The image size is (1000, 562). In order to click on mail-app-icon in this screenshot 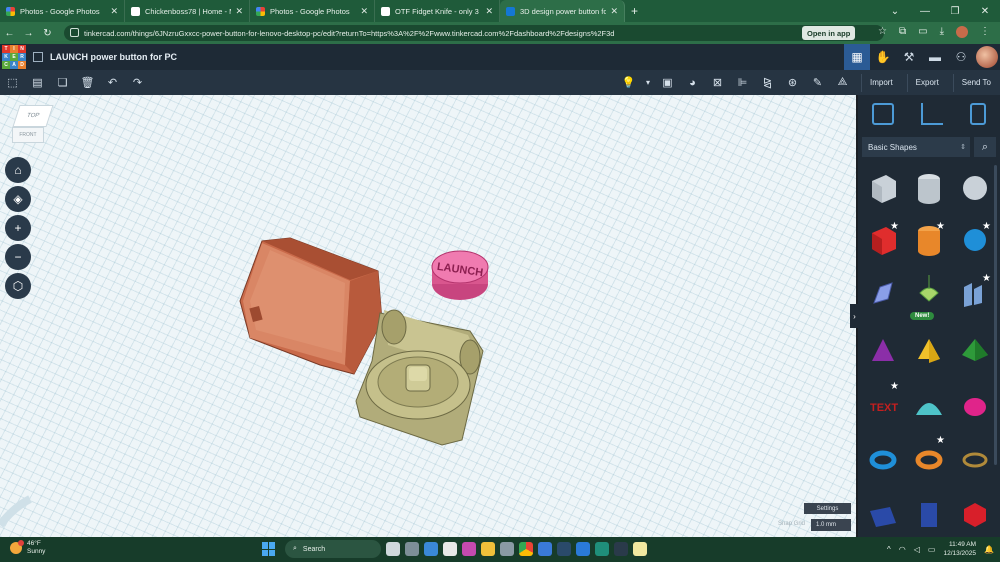, I will do `click(431, 549)`.